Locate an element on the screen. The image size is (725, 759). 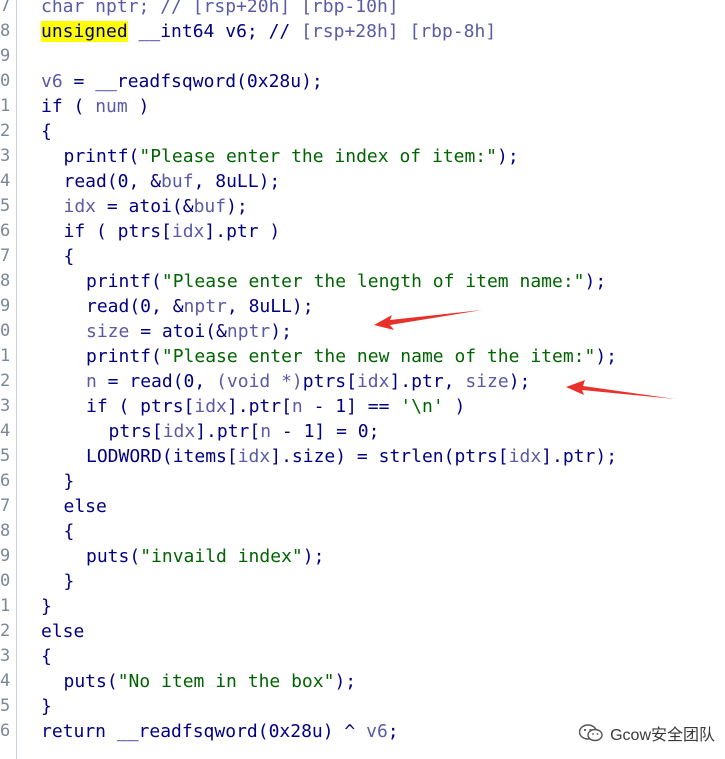
code-line: read(0, &nptr, 8uLL); is located at coordinates (200, 306).